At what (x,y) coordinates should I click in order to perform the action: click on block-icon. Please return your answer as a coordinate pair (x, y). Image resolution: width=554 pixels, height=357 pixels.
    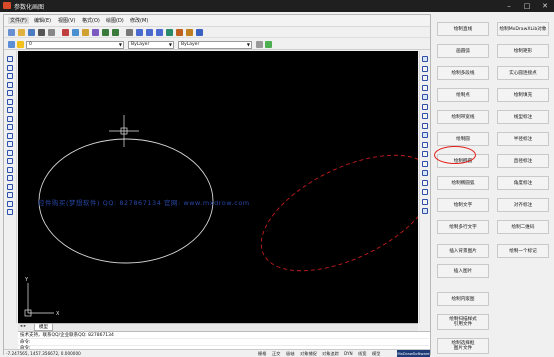
    Looking at the image, I should click on (10, 161).